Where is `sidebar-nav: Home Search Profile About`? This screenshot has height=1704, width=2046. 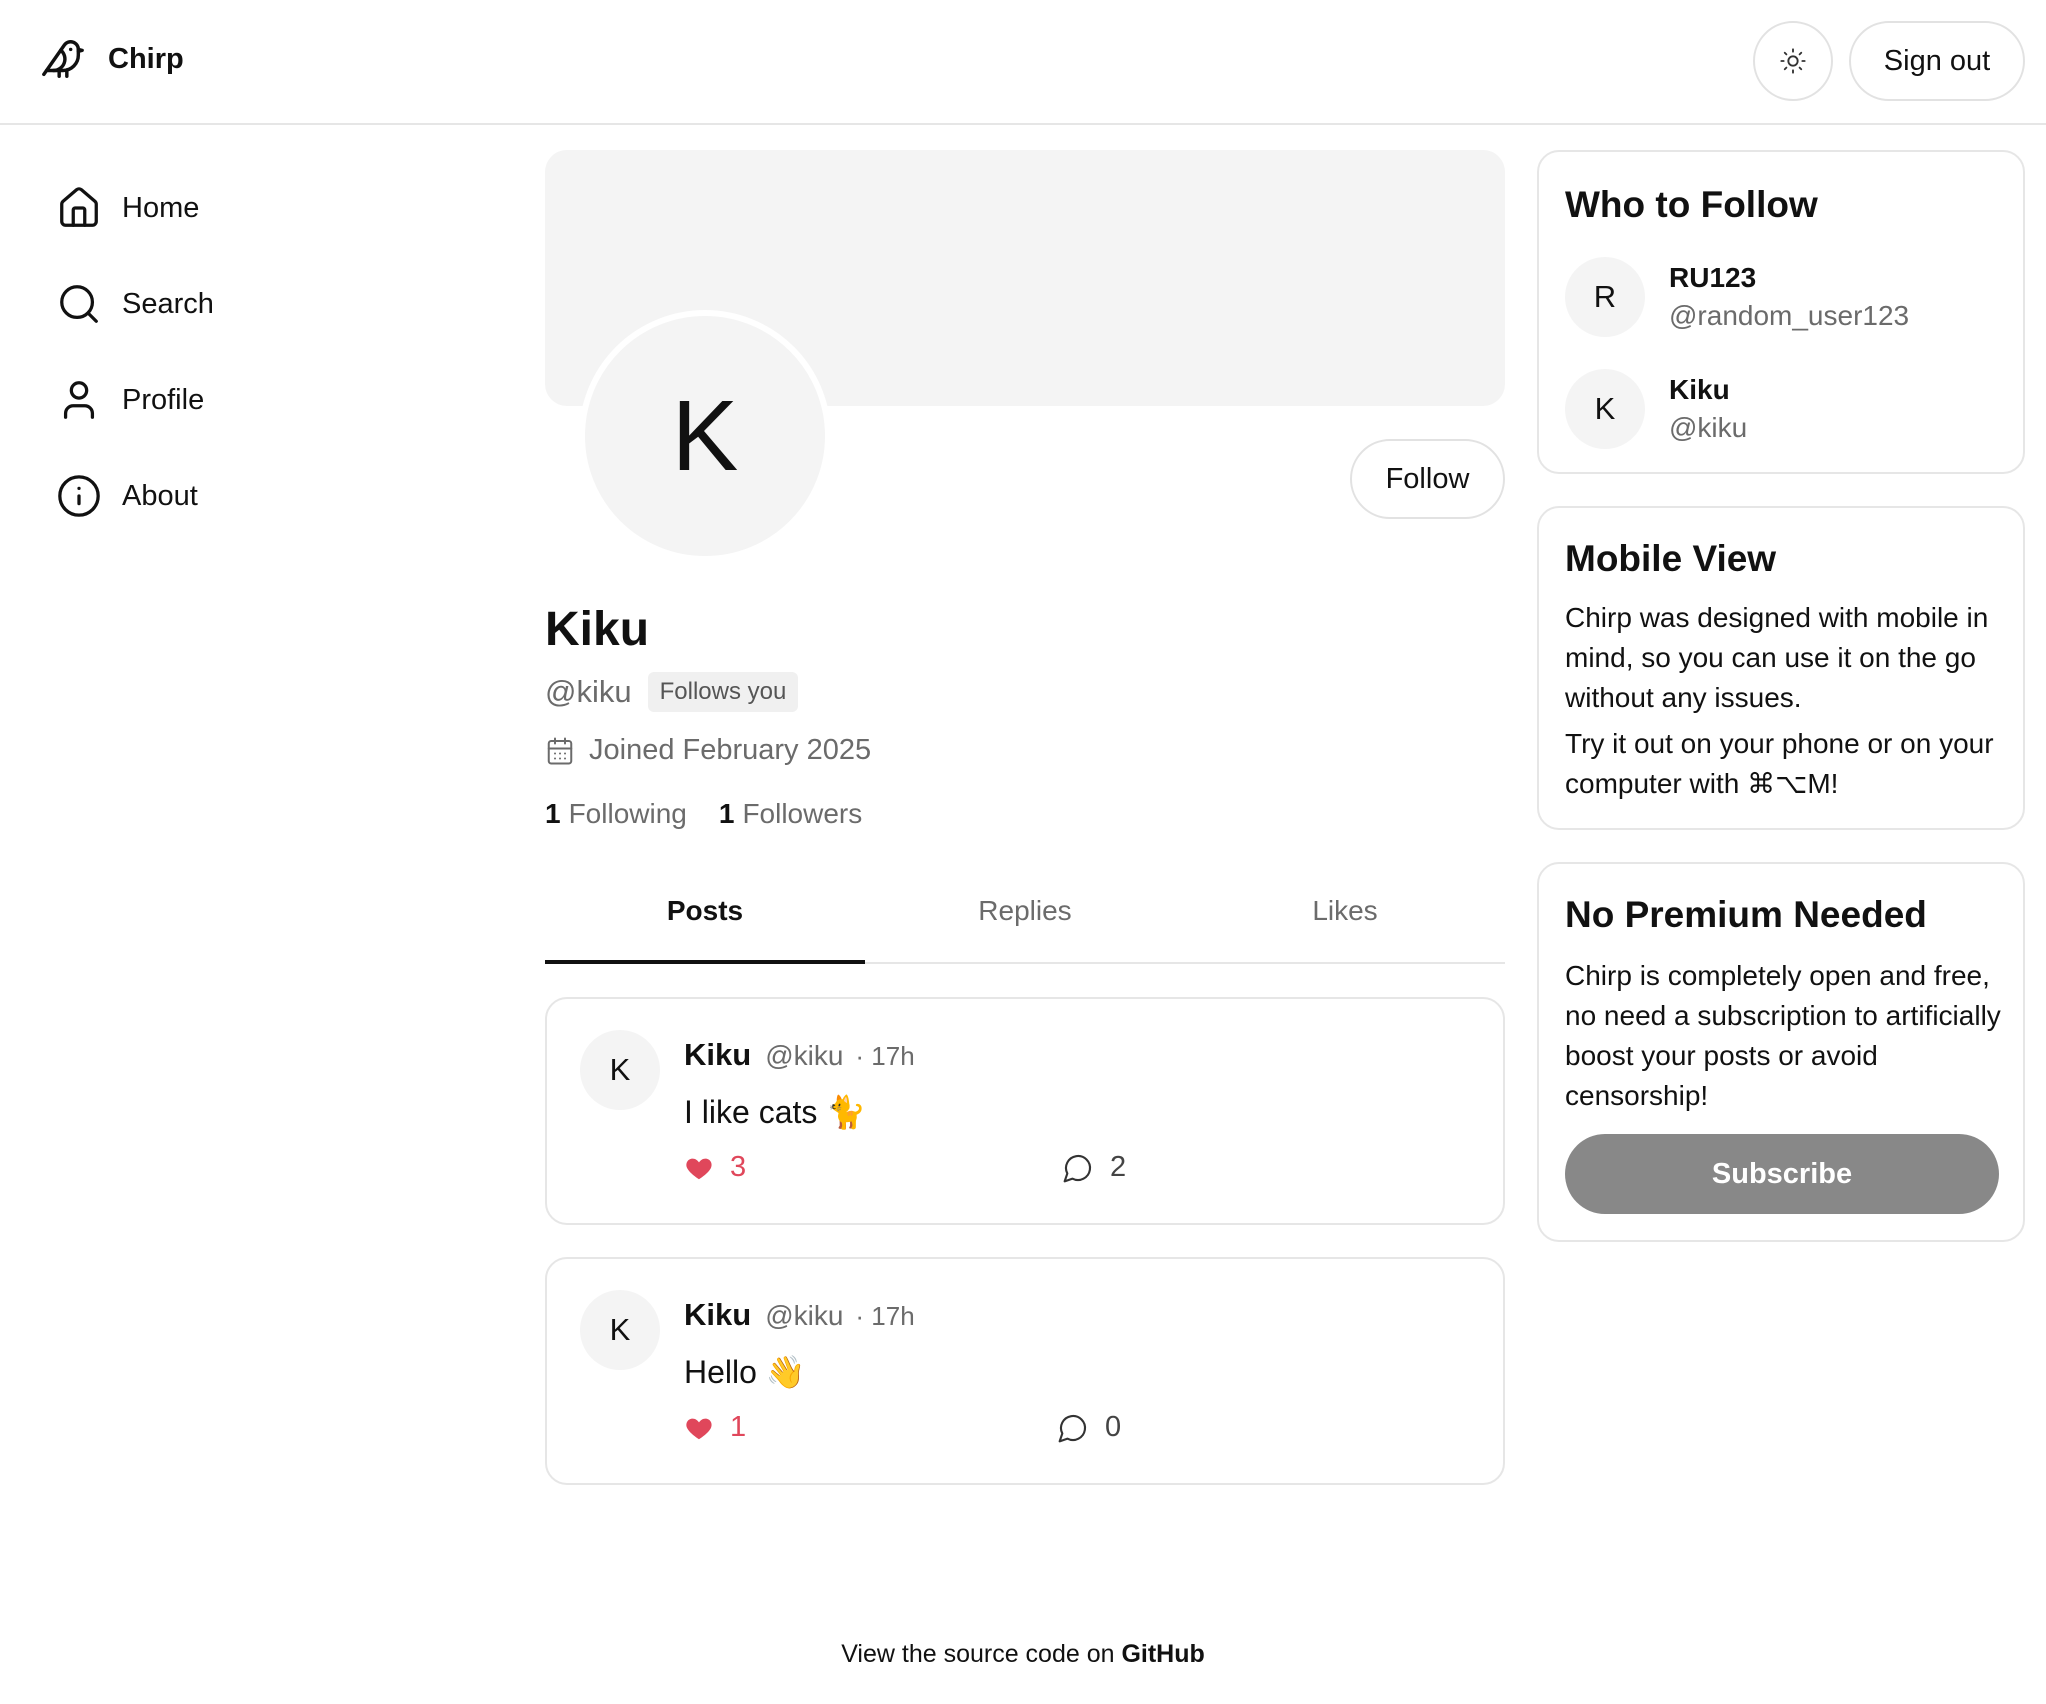 sidebar-nav: Home Search Profile About is located at coordinates (135, 352).